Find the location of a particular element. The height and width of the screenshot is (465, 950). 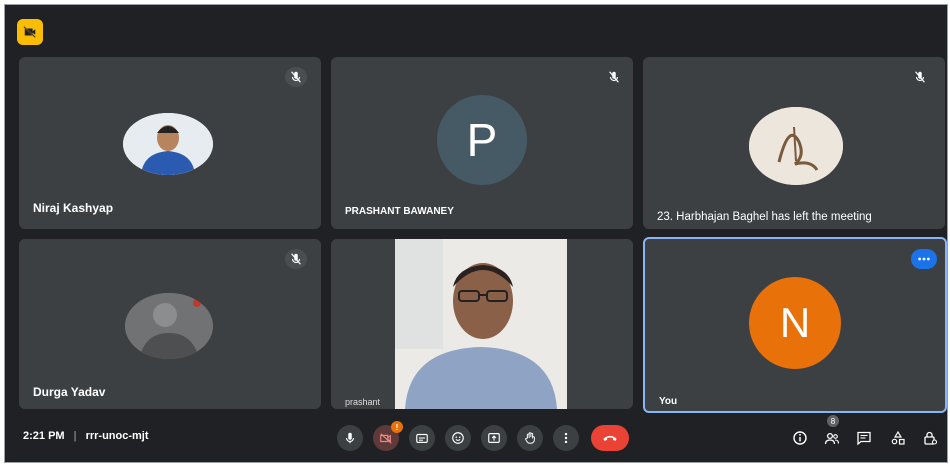

people-button: 8 is located at coordinates (832, 432).